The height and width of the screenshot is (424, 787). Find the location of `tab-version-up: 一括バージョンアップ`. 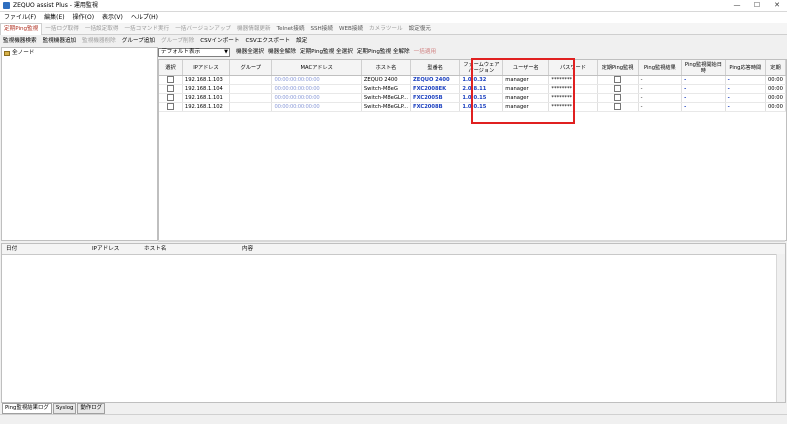

tab-version-up: 一括バージョンアップ is located at coordinates (203, 29).